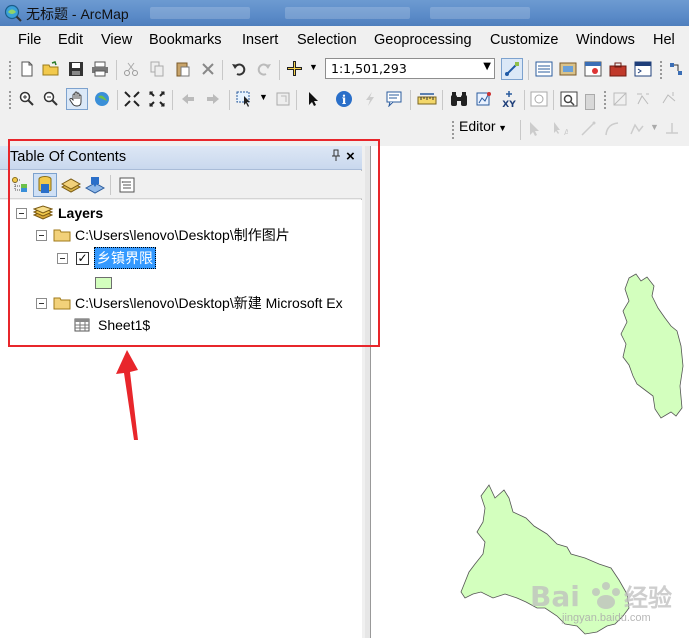  I want to click on end-point-arc-icon, so click(612, 129).